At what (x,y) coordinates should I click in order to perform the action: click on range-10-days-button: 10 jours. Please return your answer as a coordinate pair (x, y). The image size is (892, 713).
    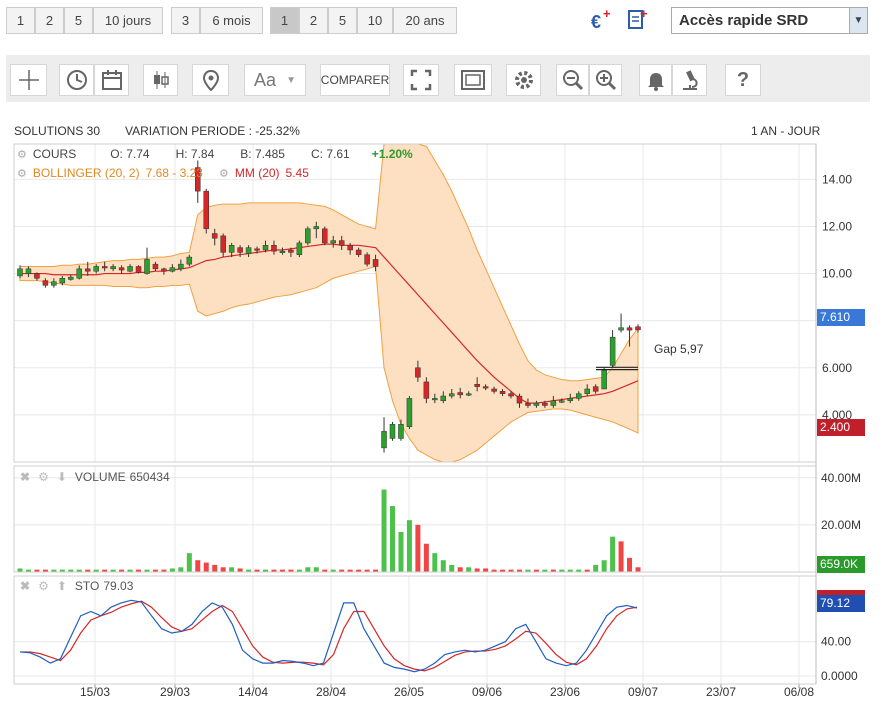
    Looking at the image, I should click on (128, 20).